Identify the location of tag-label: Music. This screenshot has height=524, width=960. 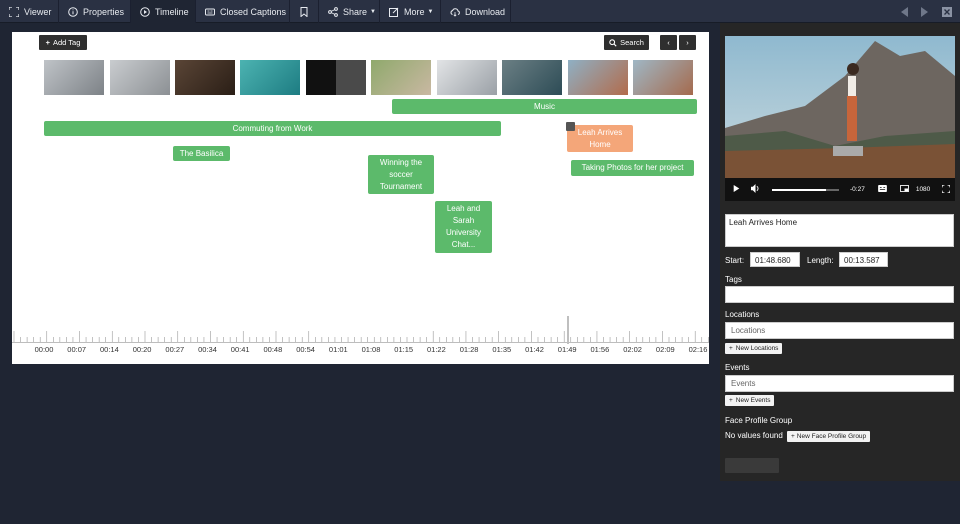
(544, 106).